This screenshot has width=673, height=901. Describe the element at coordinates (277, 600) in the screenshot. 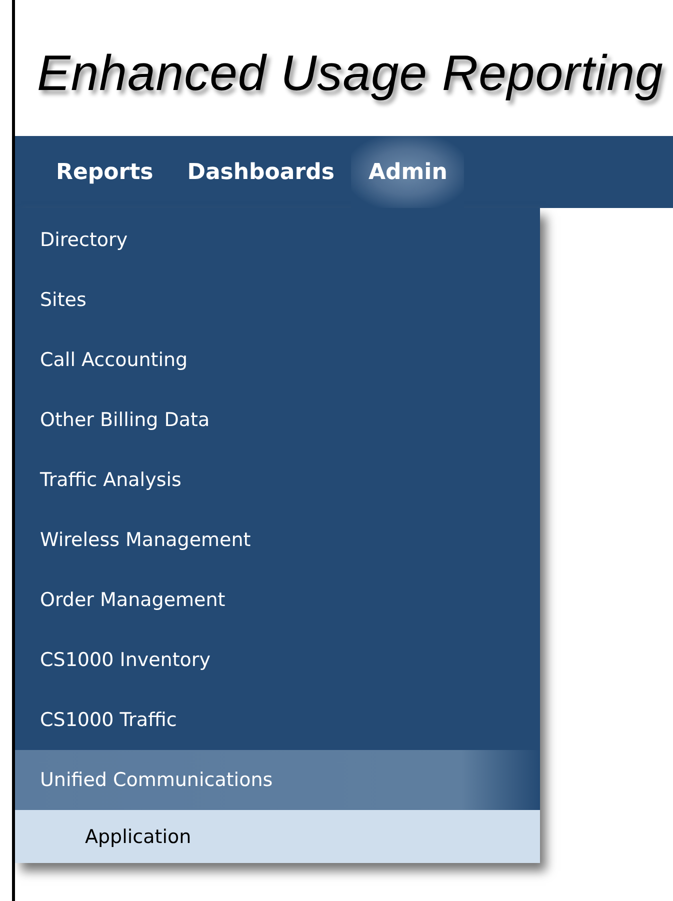

I see `dropdown-menu-item: Order Management` at that location.